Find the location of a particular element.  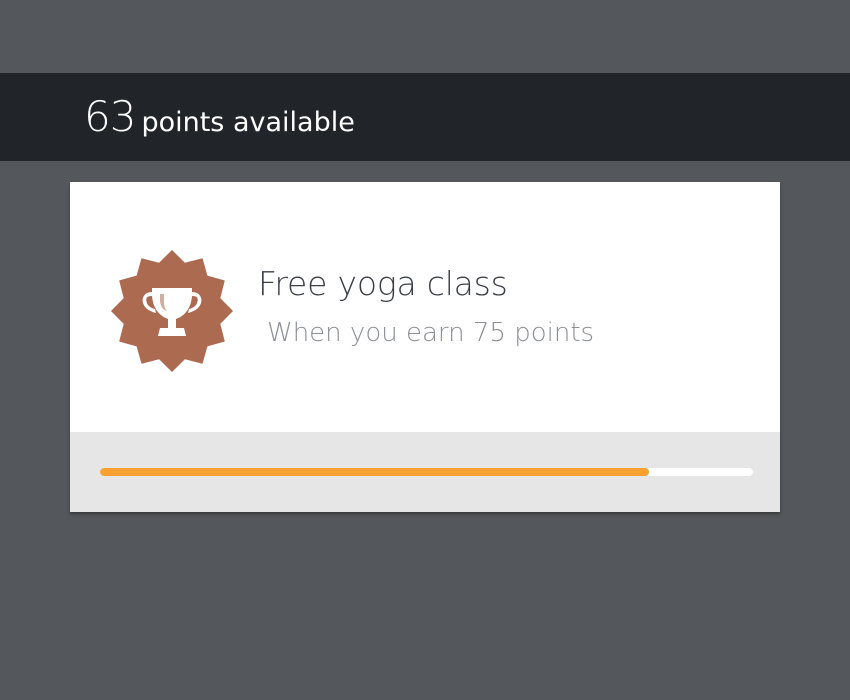

reward-card-footer is located at coordinates (425, 472).